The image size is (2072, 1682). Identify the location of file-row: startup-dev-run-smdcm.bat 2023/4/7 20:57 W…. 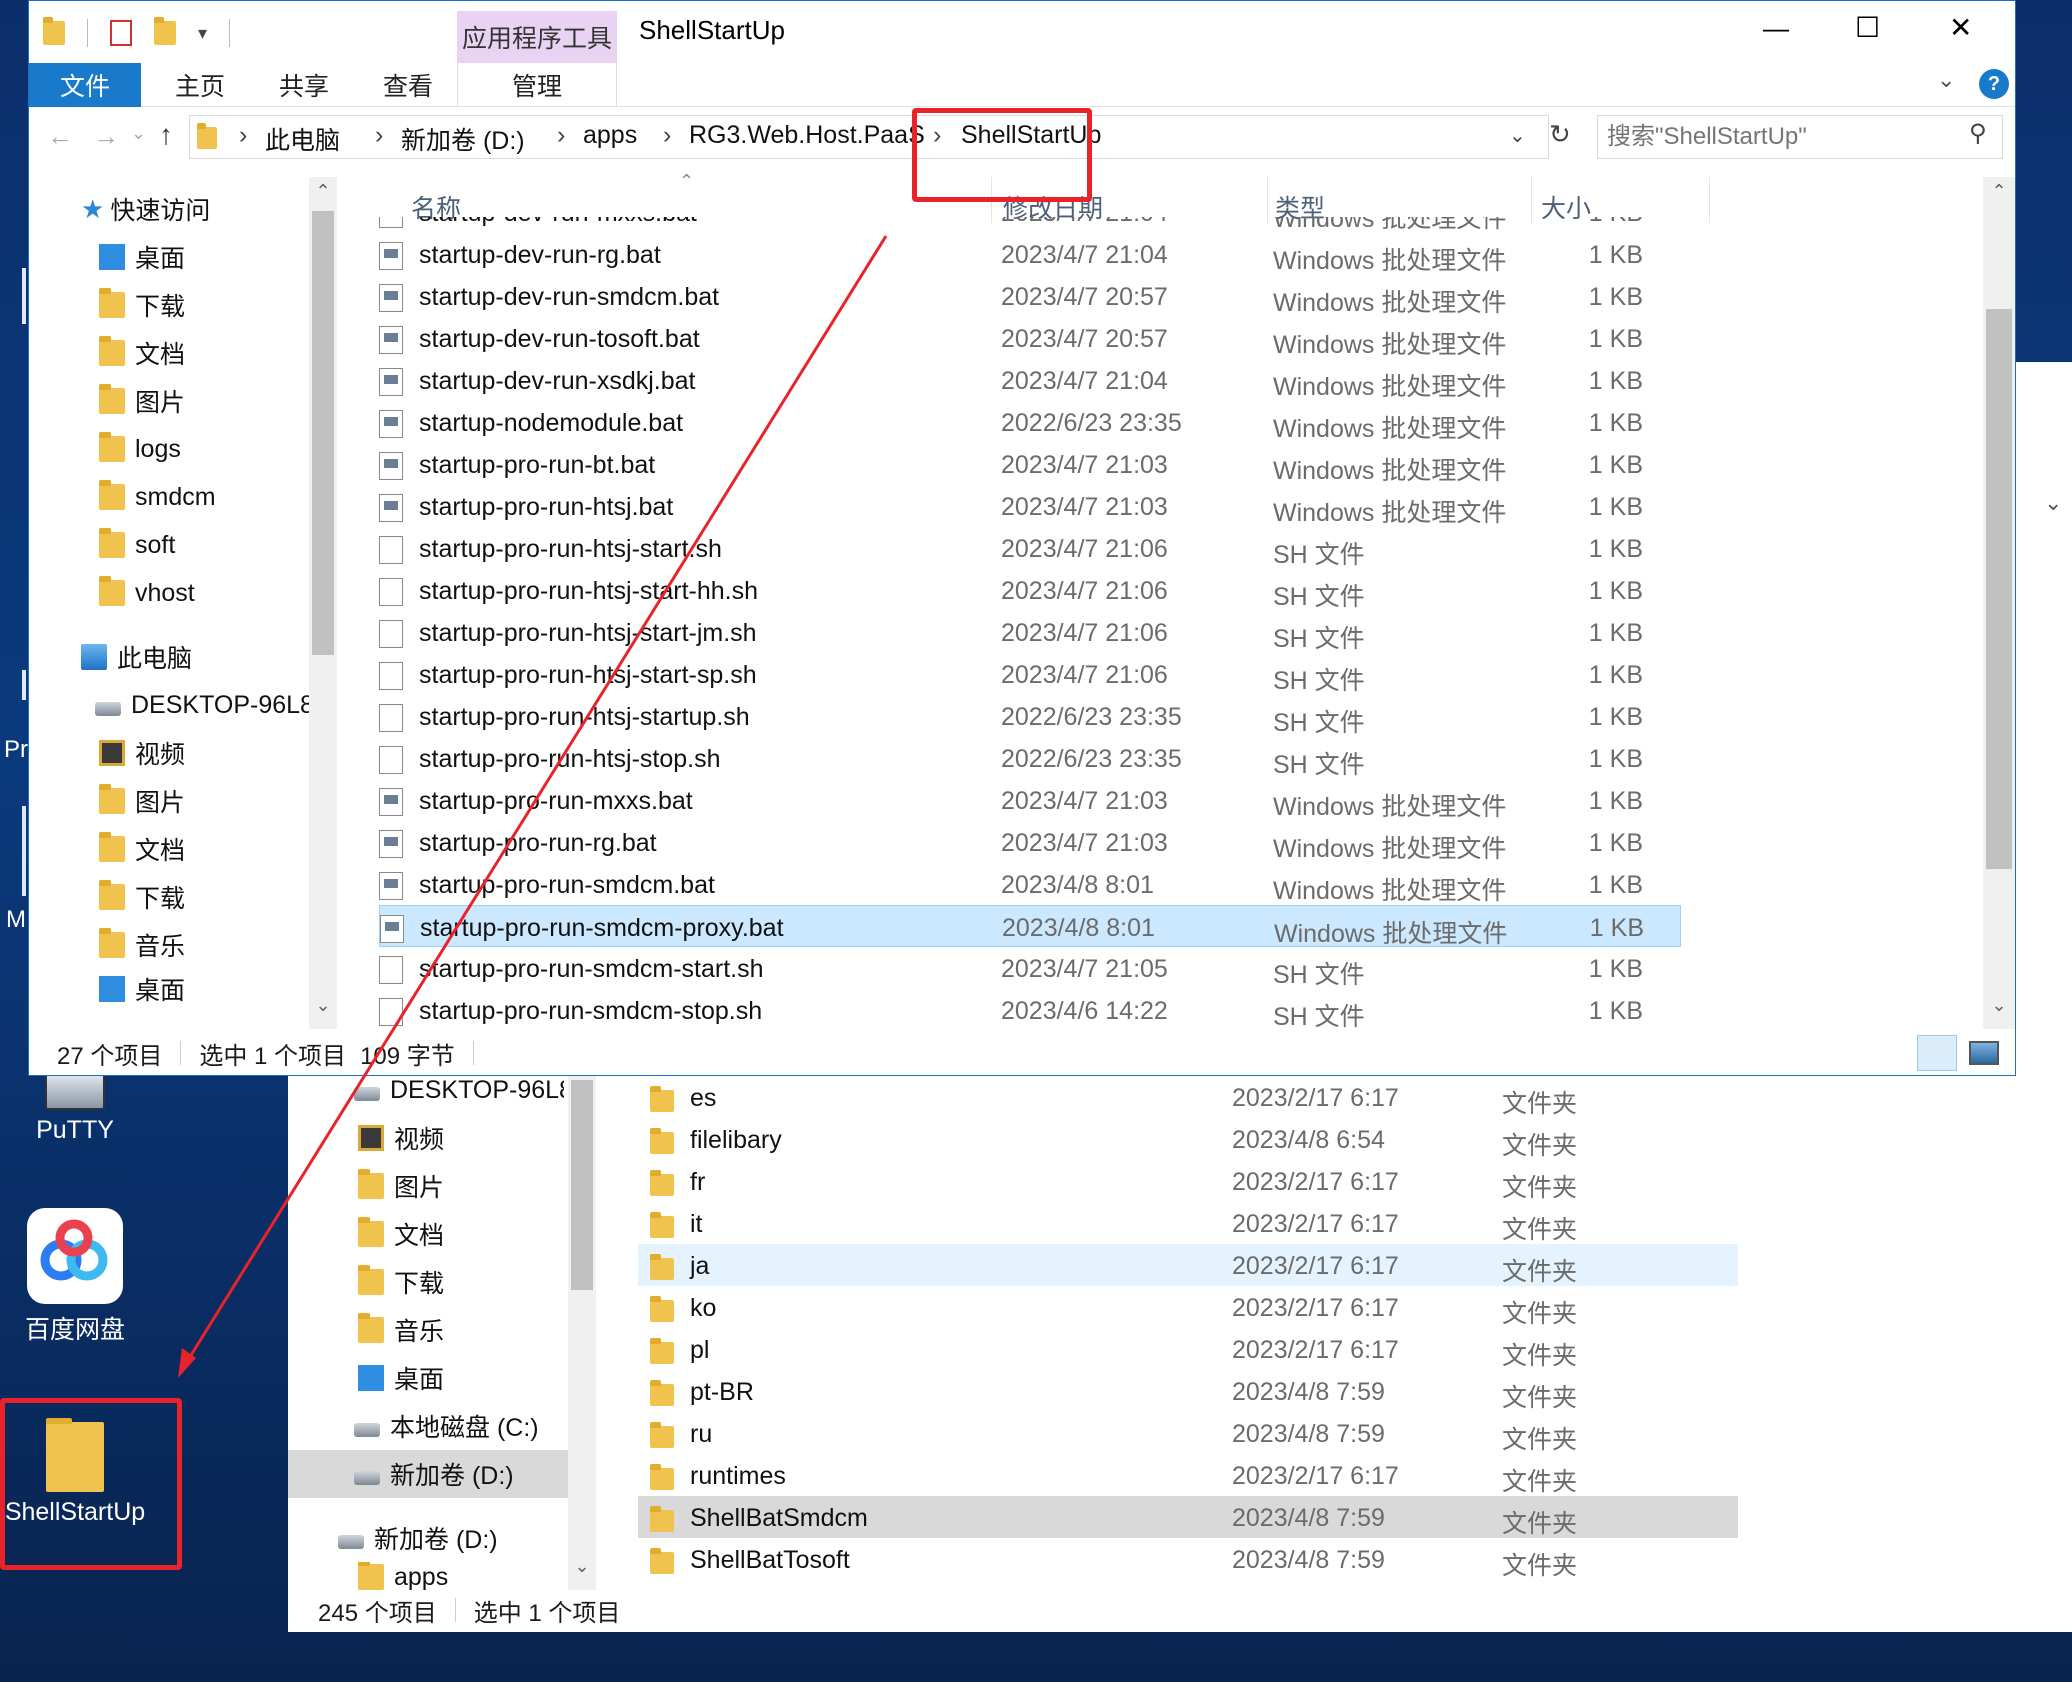
(1030, 296).